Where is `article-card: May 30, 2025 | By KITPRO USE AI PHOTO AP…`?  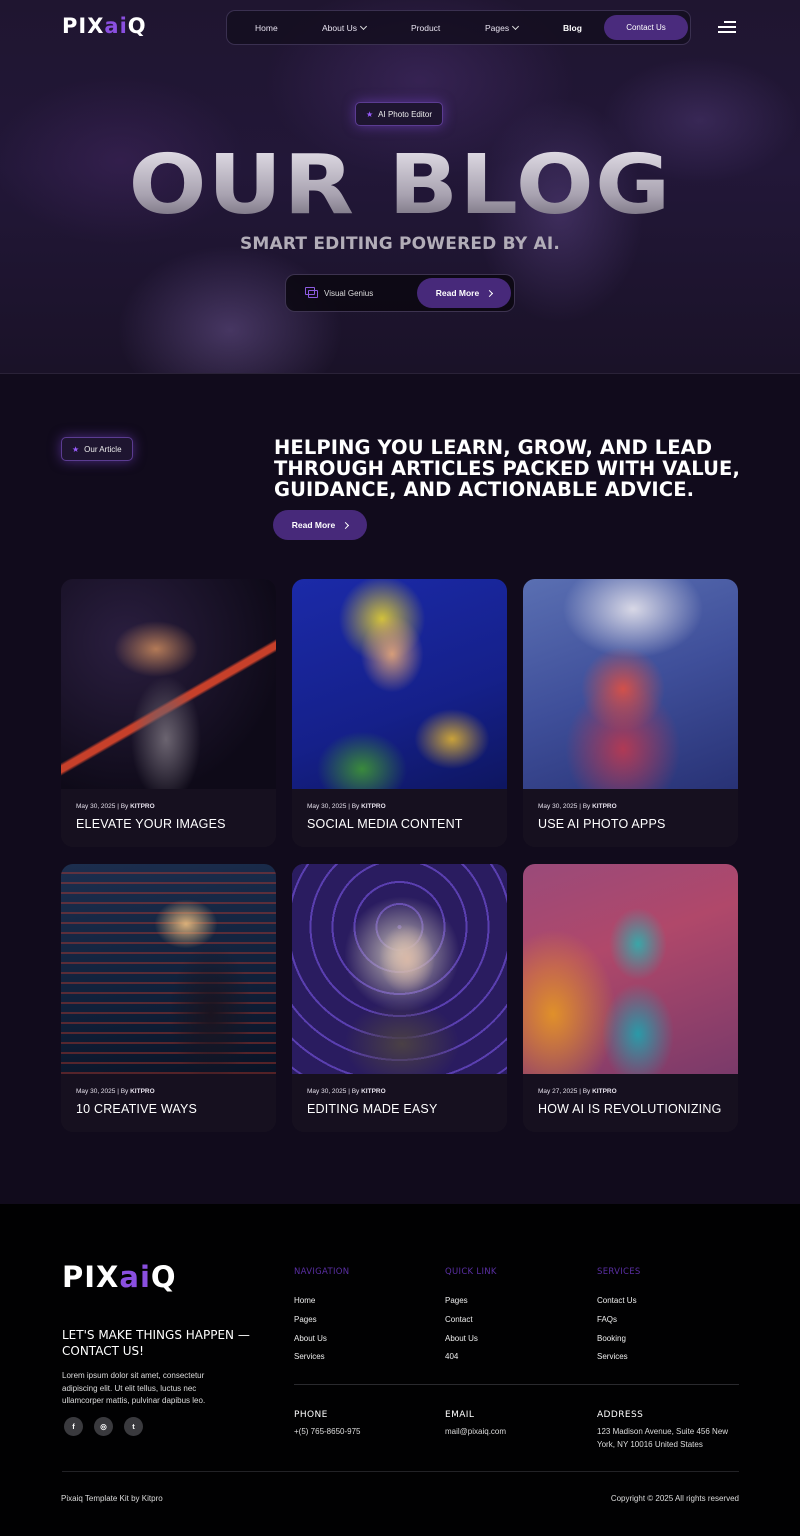 article-card: May 30, 2025 | By KITPRO USE AI PHOTO AP… is located at coordinates (630, 713).